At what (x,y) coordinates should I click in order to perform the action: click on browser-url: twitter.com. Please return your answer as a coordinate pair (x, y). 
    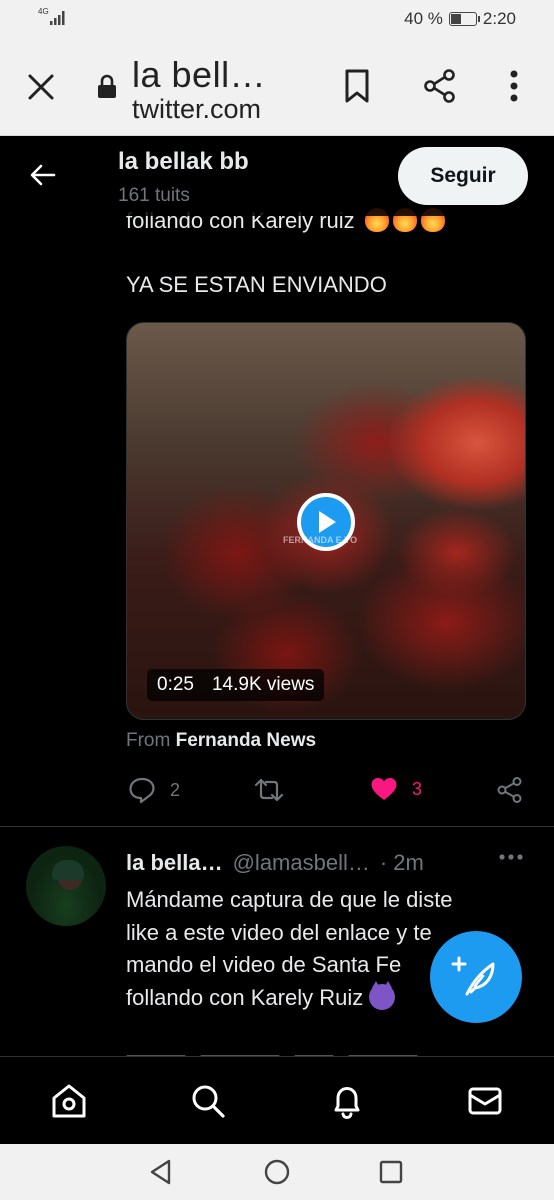
    Looking at the image, I should click on (196, 109).